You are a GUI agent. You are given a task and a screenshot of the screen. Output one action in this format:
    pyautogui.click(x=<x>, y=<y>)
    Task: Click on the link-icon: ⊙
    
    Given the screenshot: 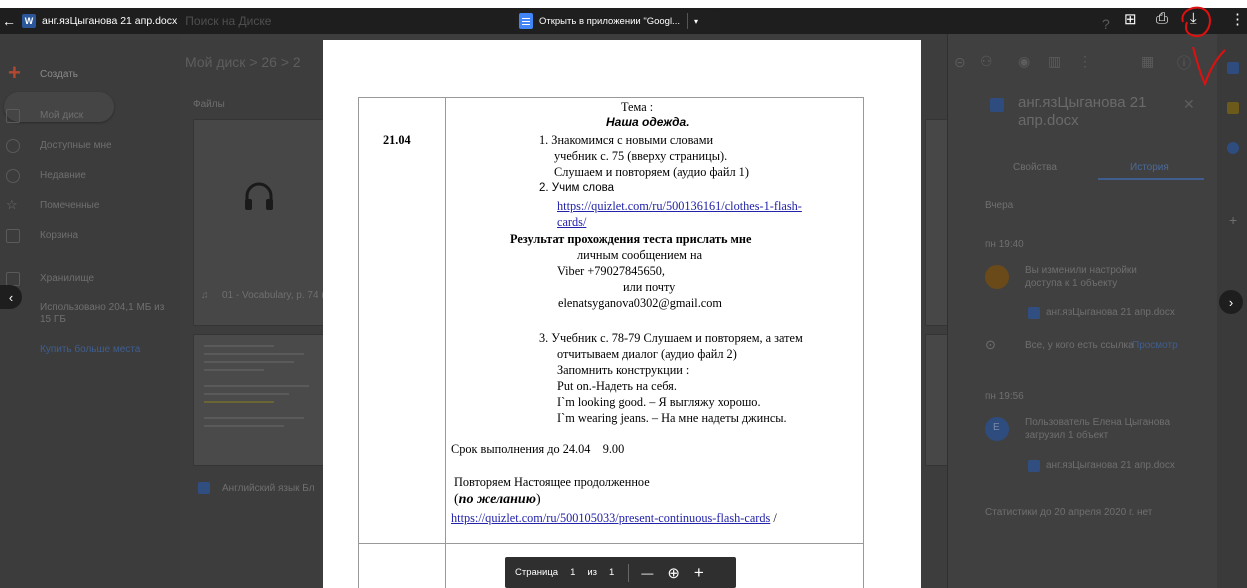 What is the action you would take?
    pyautogui.click(x=990, y=344)
    